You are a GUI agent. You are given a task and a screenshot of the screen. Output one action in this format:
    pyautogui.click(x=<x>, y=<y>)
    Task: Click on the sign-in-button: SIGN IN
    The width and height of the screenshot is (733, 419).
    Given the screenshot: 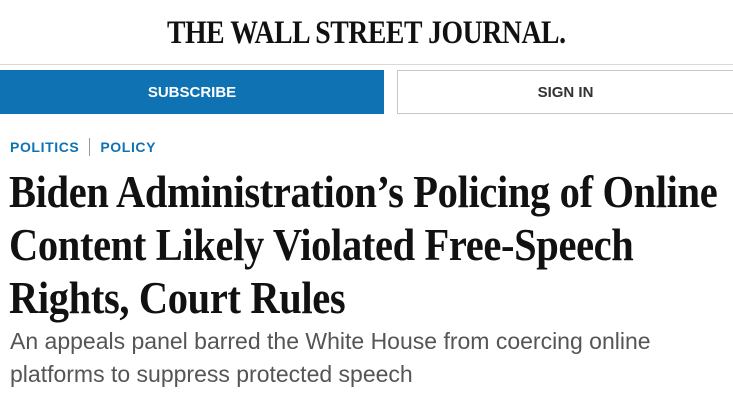 What is the action you would take?
    pyautogui.click(x=565, y=92)
    